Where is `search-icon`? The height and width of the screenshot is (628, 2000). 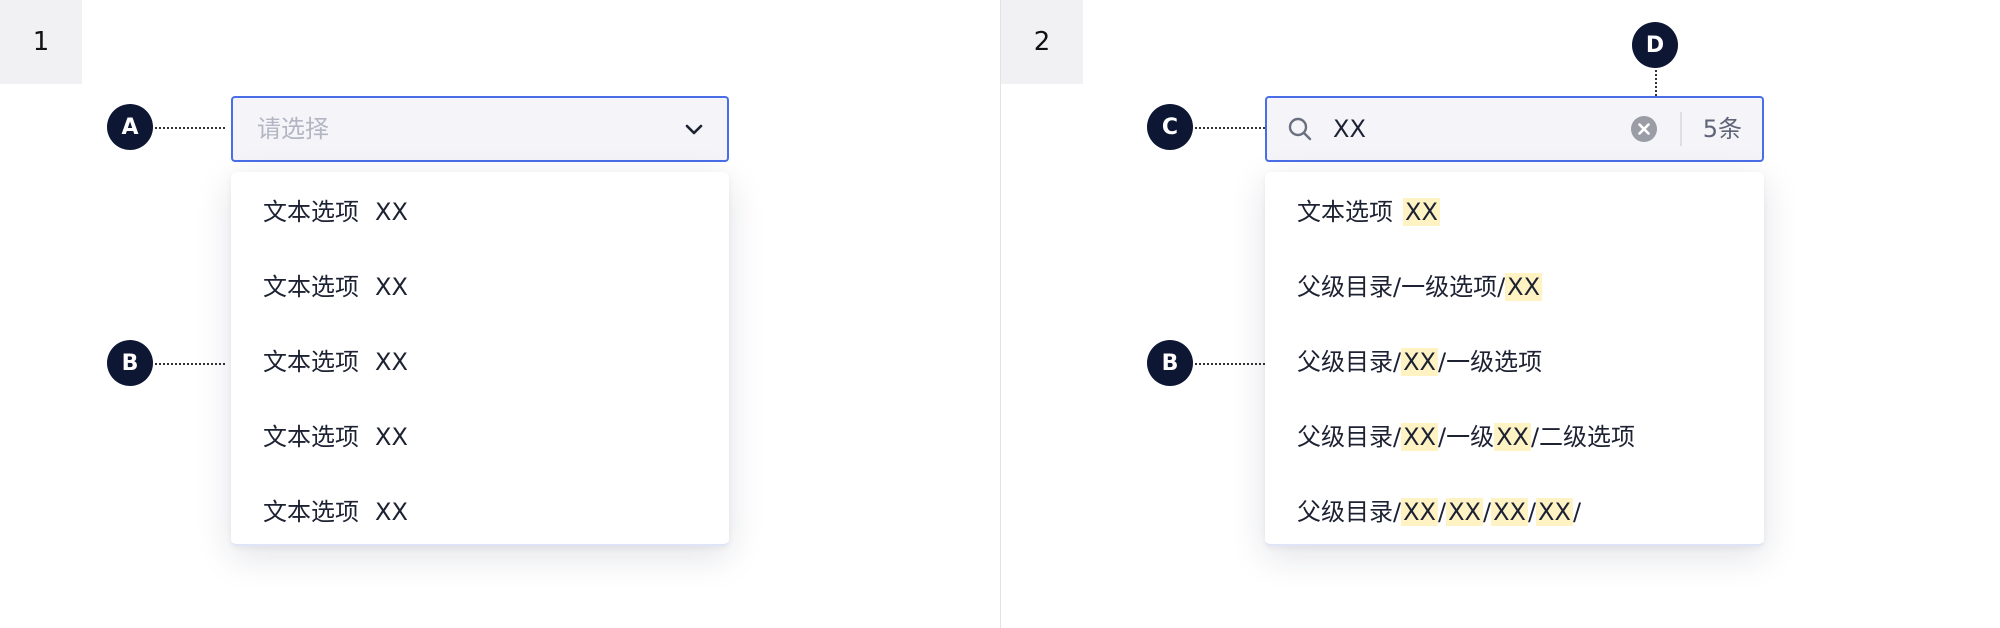 search-icon is located at coordinates (1300, 129).